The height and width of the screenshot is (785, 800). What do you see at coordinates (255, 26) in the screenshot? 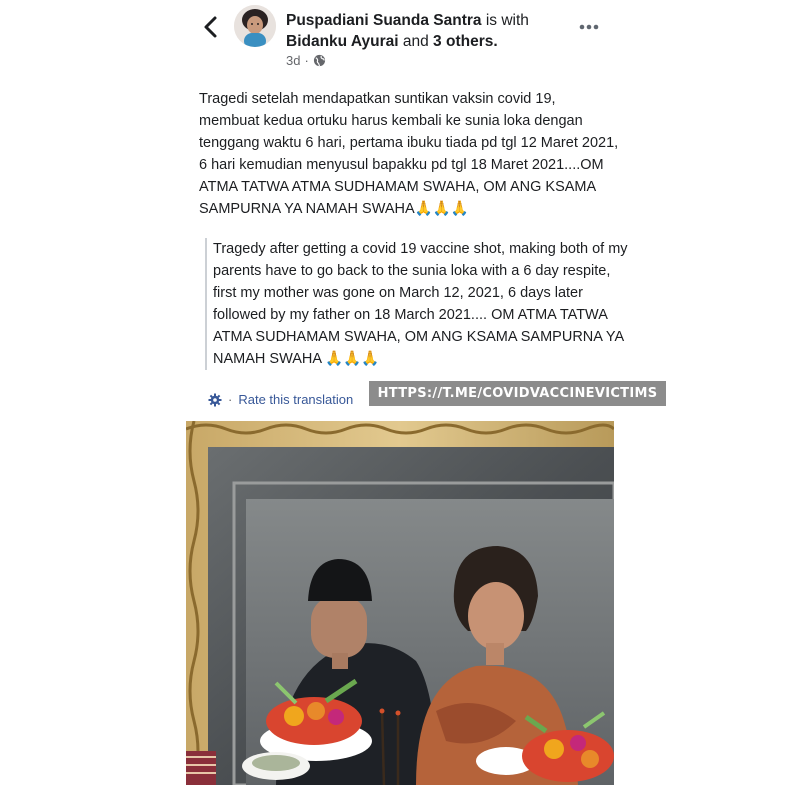
I see `avatar` at bounding box center [255, 26].